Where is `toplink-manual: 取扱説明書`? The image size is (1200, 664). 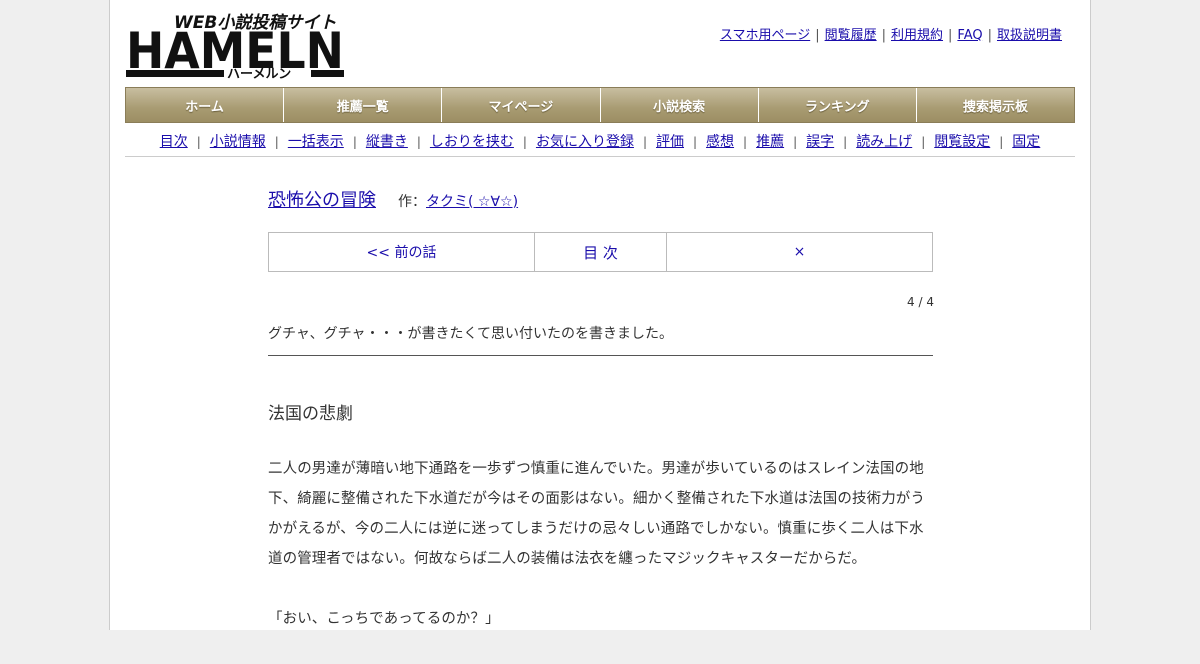 toplink-manual: 取扱説明書 is located at coordinates (1029, 35).